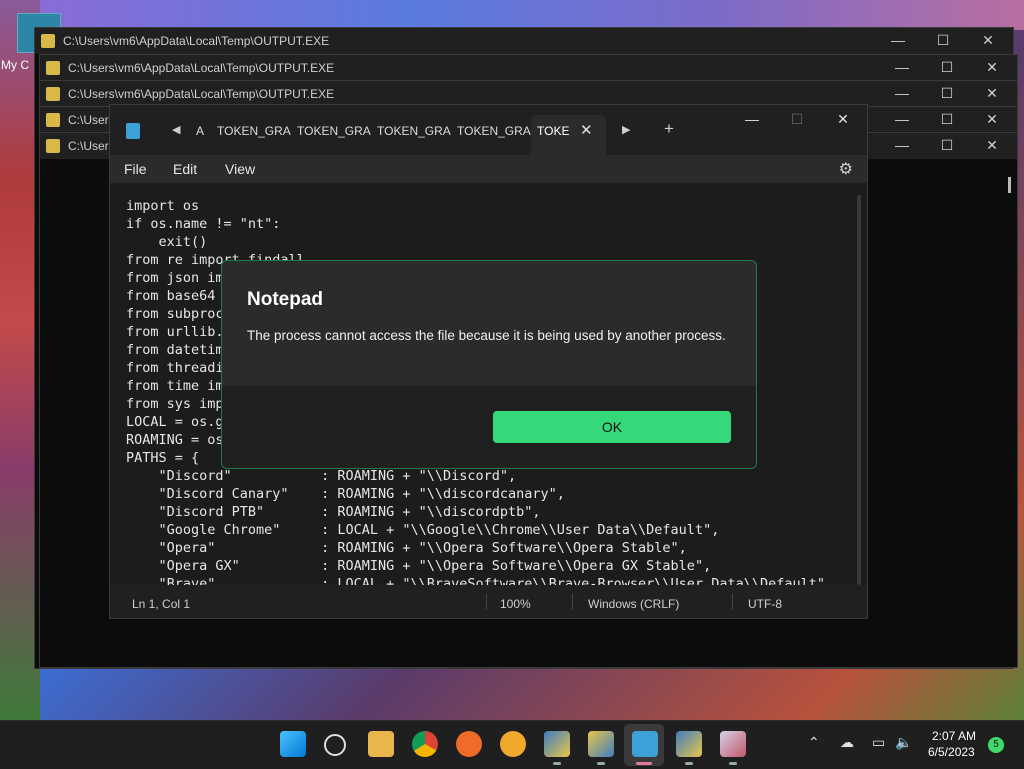 The width and height of the screenshot is (1024, 769). Describe the element at coordinates (814, 742) in the screenshot. I see `show-hidden-icons-icon: ⌃` at that location.